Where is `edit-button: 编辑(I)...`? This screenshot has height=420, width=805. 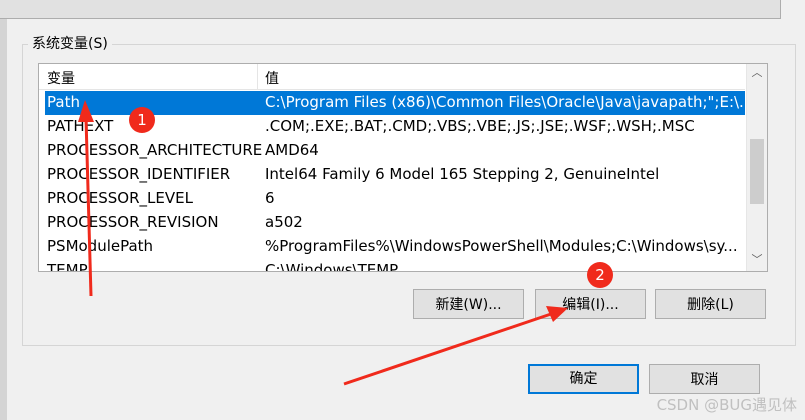 edit-button: 编辑(I)... is located at coordinates (590, 304).